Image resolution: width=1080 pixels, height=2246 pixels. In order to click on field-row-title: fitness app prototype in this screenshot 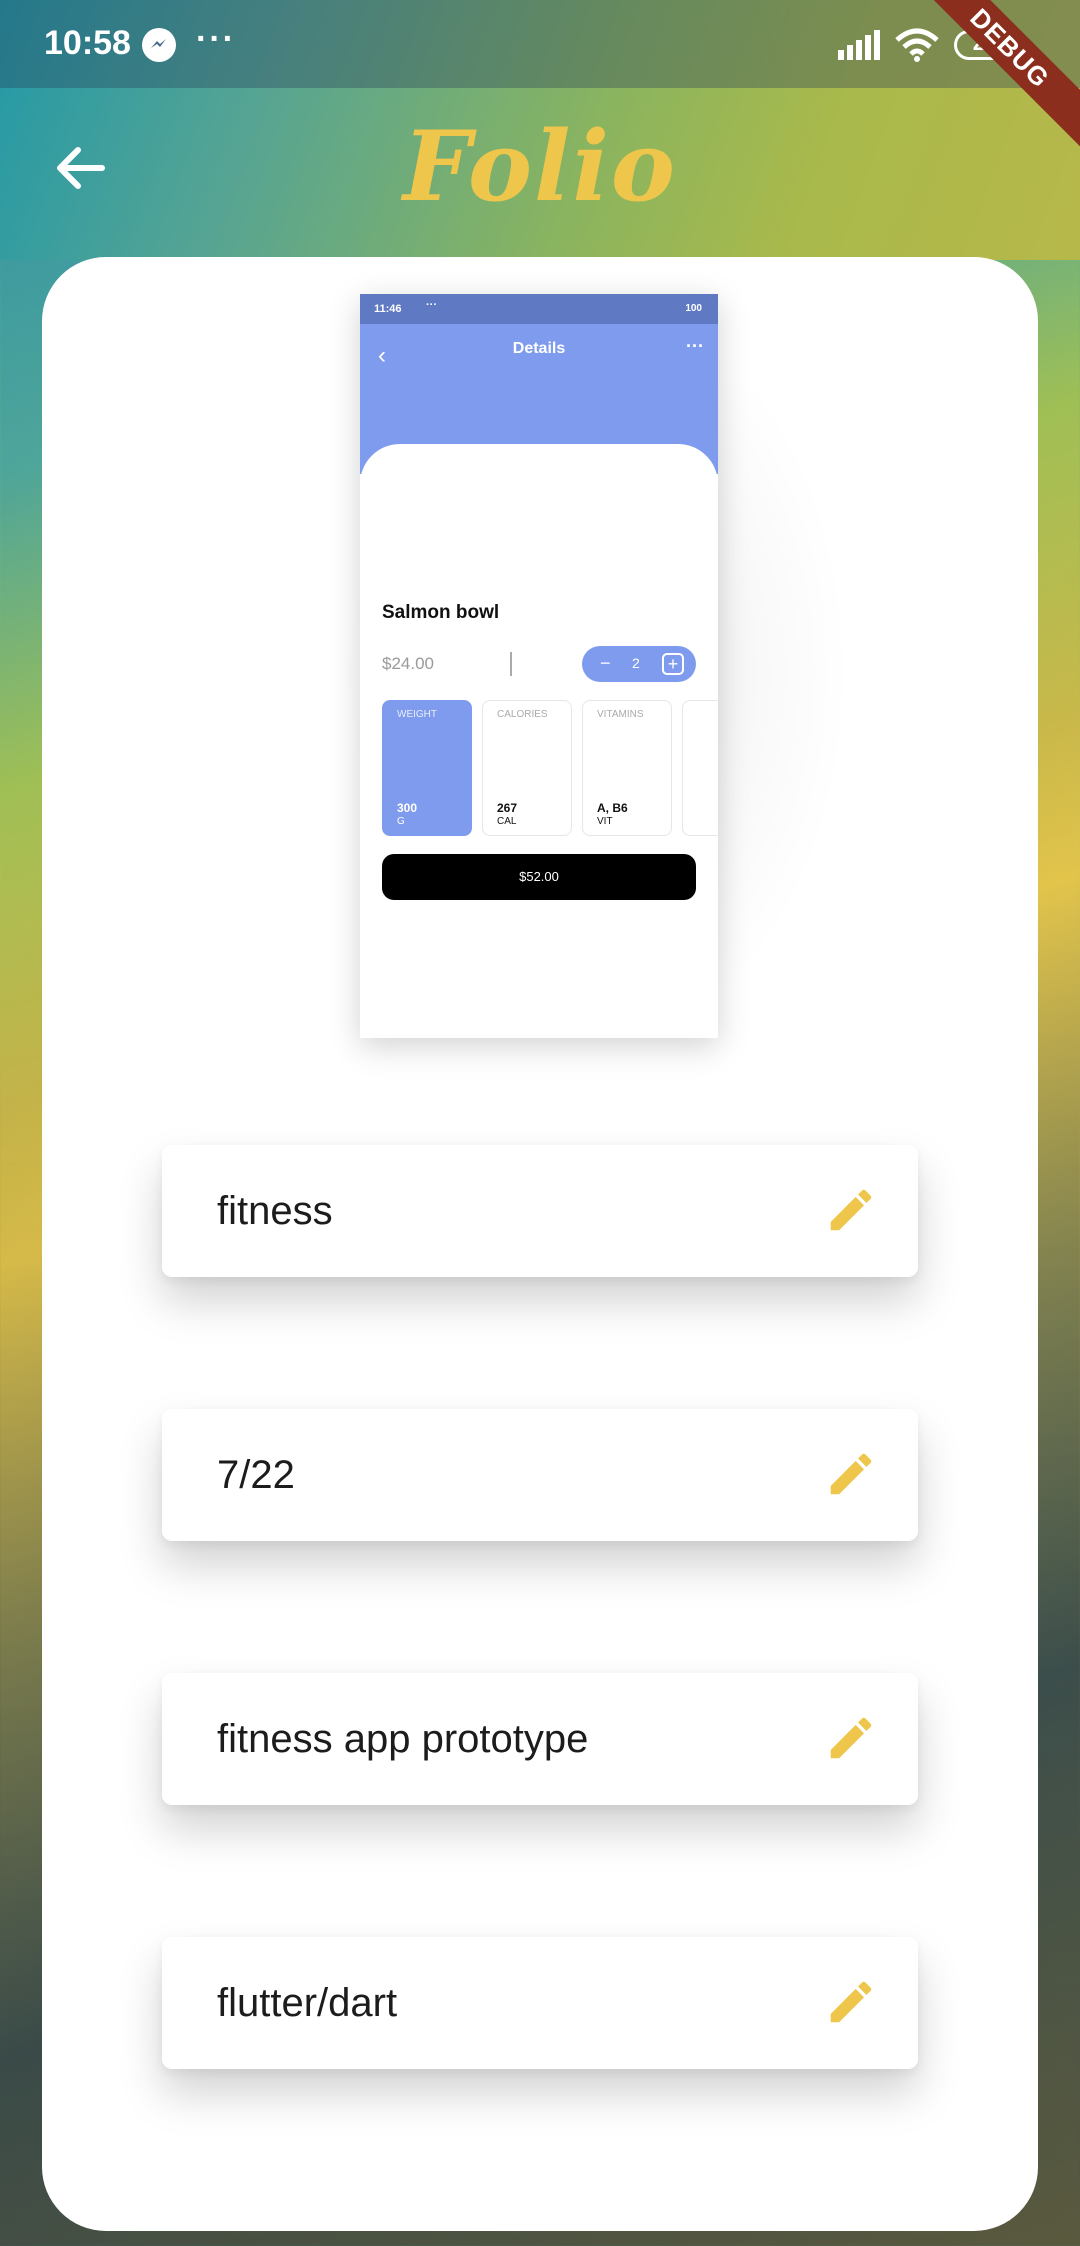, I will do `click(540, 1739)`.